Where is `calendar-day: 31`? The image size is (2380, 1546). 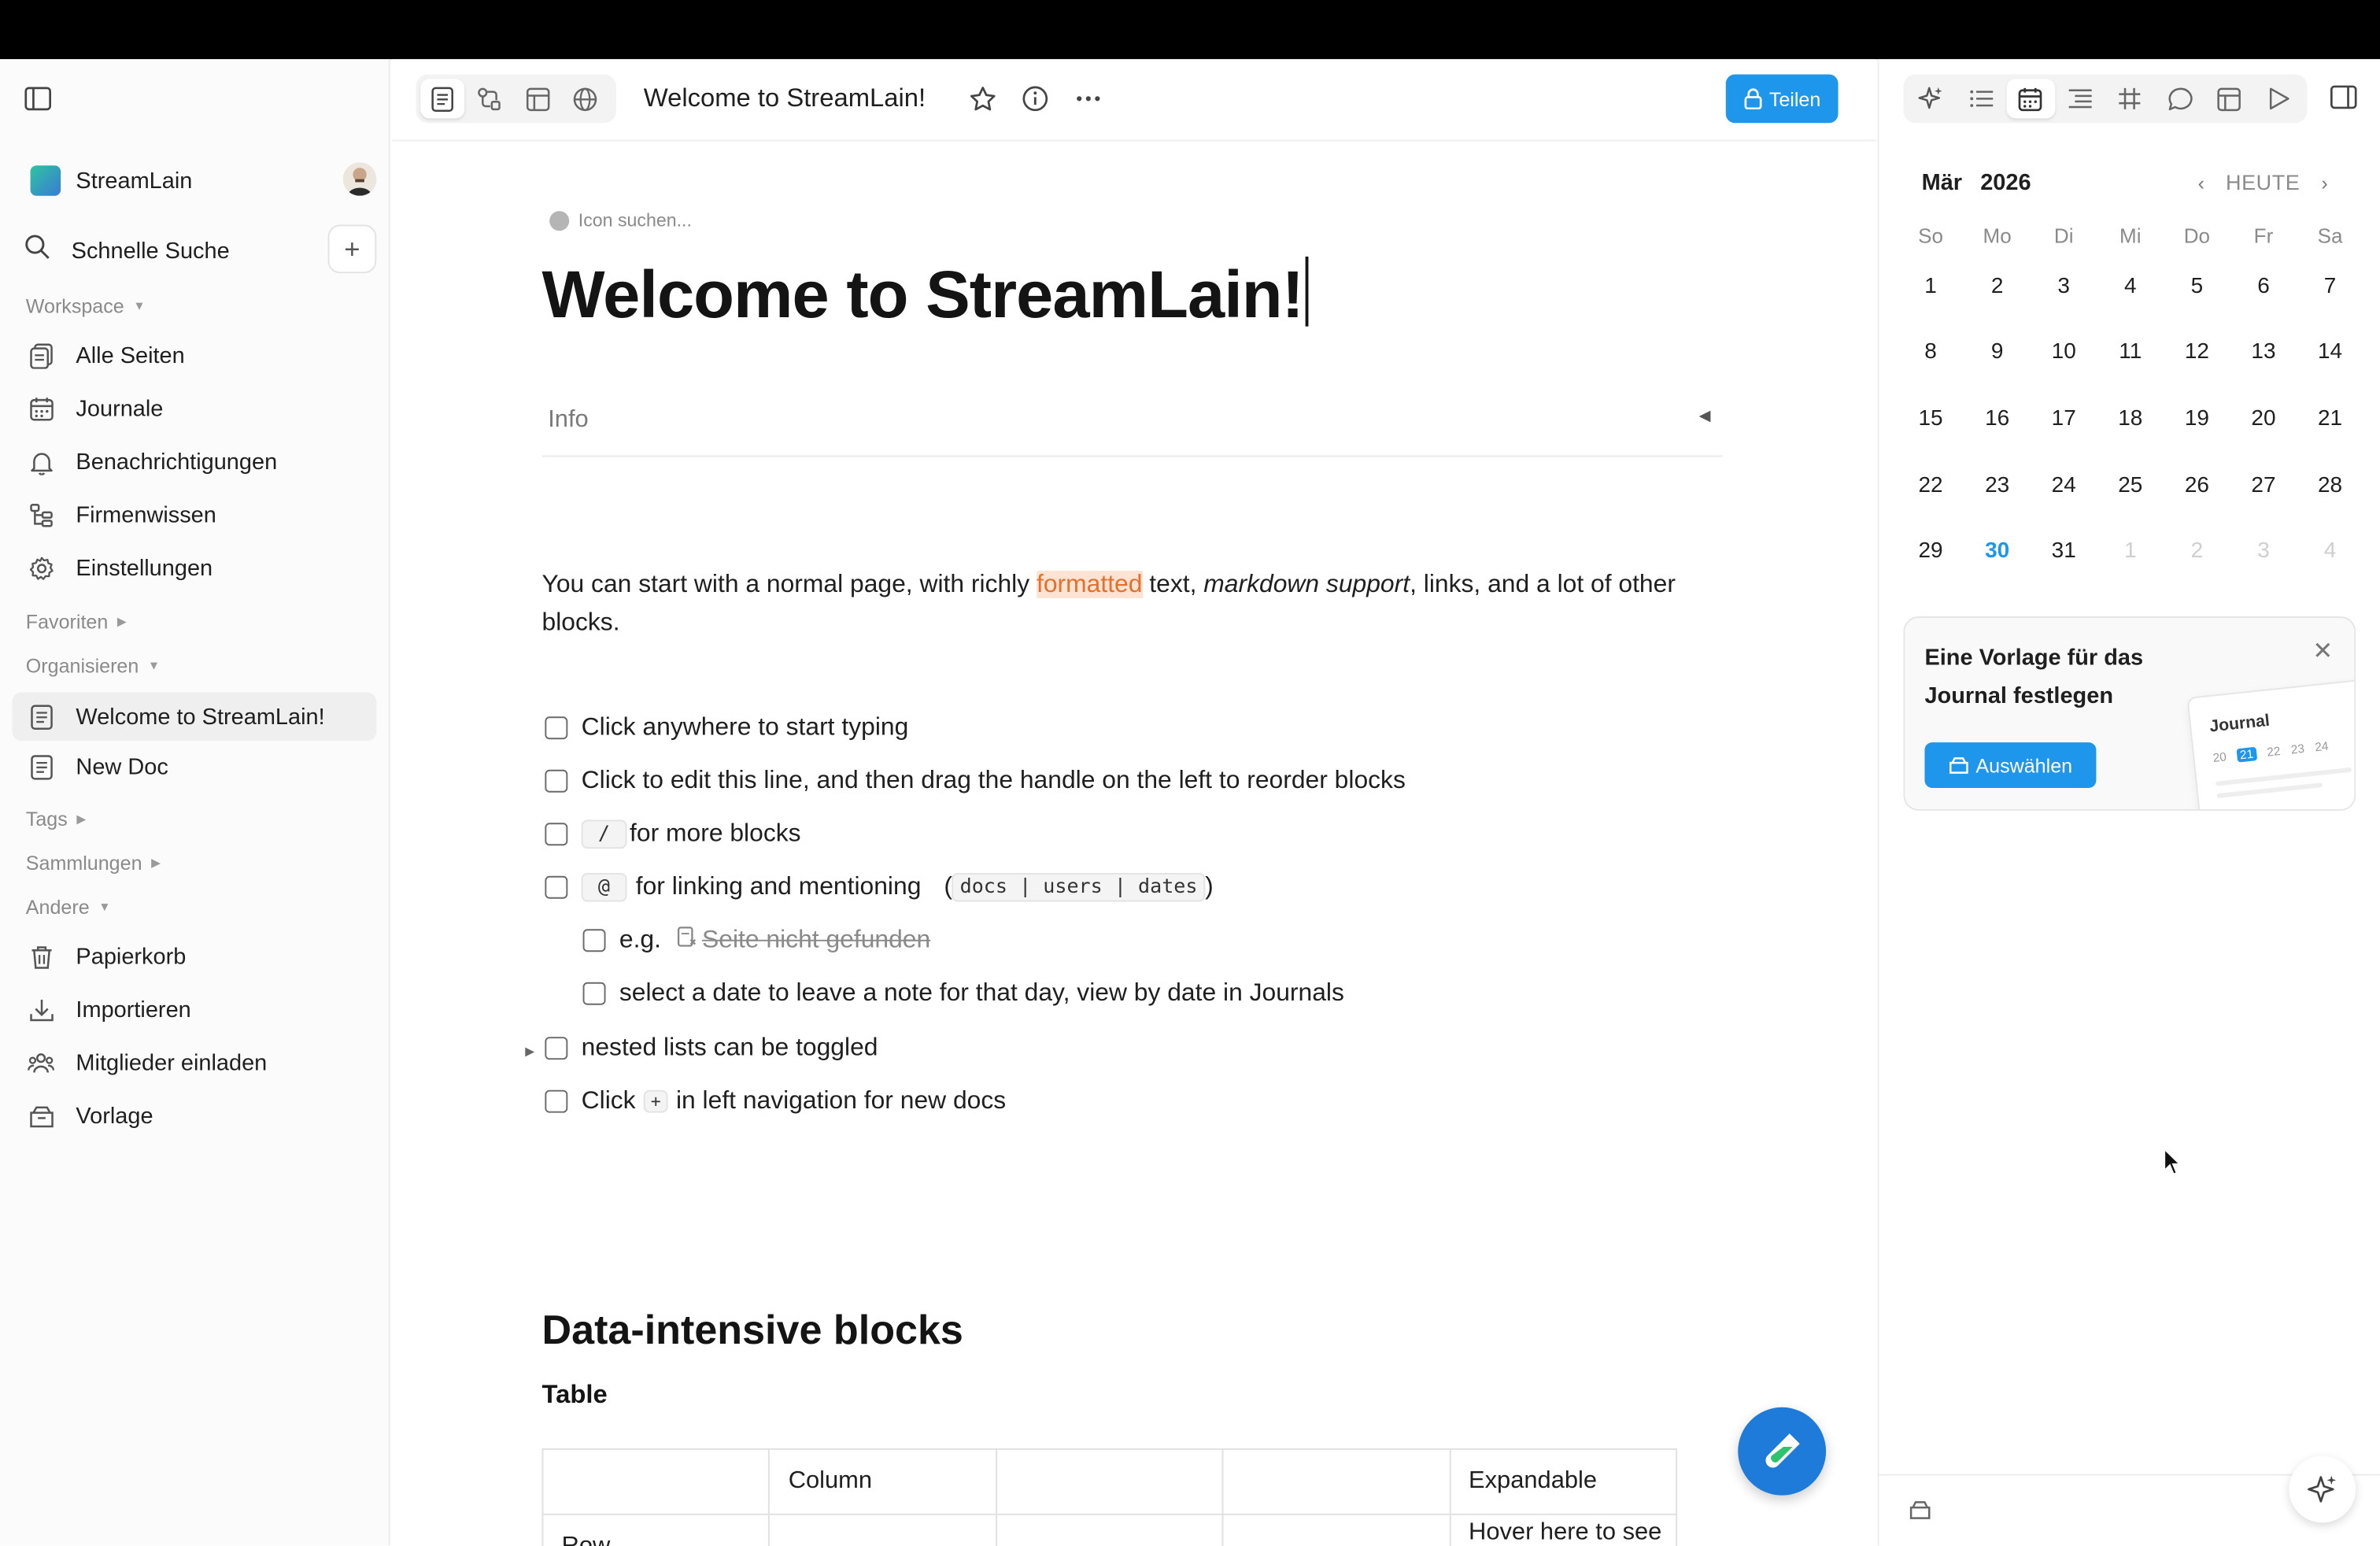 calendar-day: 31 is located at coordinates (2064, 551).